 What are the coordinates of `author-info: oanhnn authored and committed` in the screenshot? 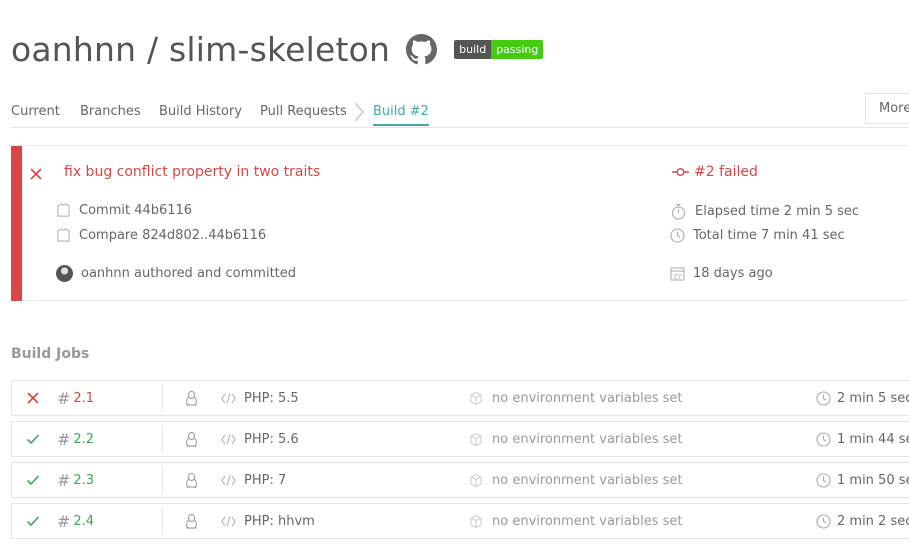 It's located at (176, 273).